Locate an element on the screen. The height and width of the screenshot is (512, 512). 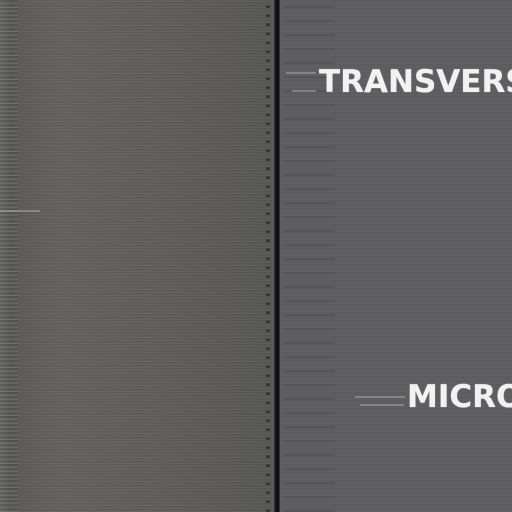
divider-noise is located at coordinates (268, 256).